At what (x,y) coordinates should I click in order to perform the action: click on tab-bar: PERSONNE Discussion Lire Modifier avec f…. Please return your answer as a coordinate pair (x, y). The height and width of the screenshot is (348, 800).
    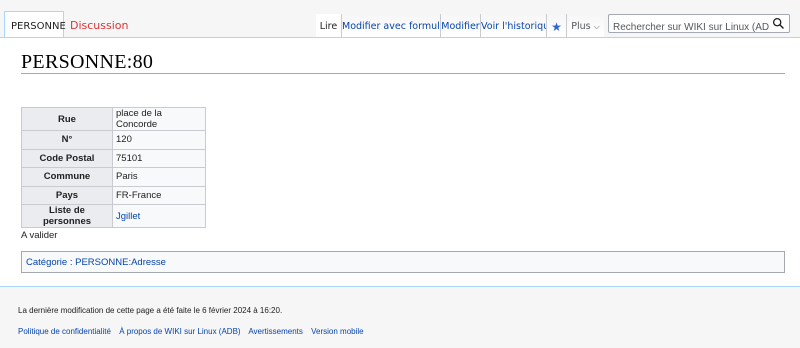
    Looking at the image, I should click on (400, 19).